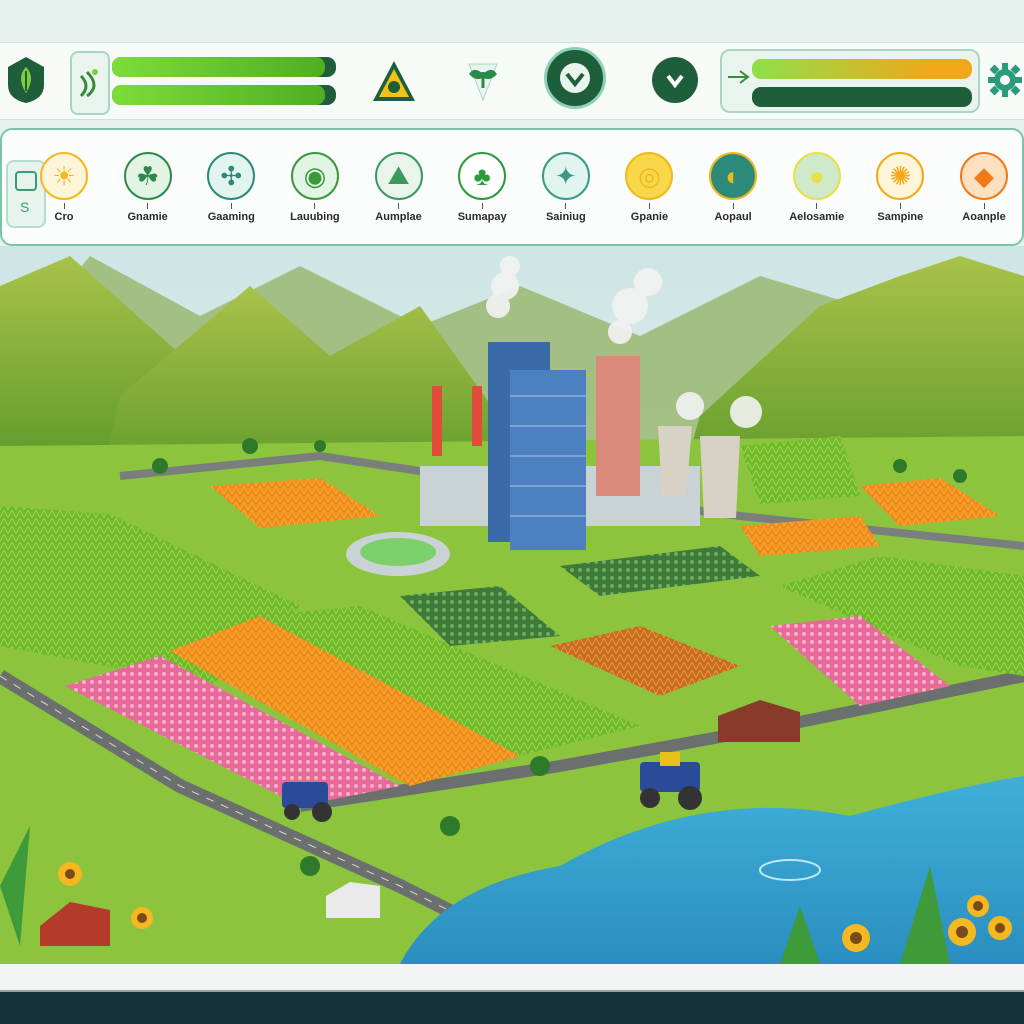  What do you see at coordinates (231, 176) in the screenshot?
I see `windmill-icon: ✣` at bounding box center [231, 176].